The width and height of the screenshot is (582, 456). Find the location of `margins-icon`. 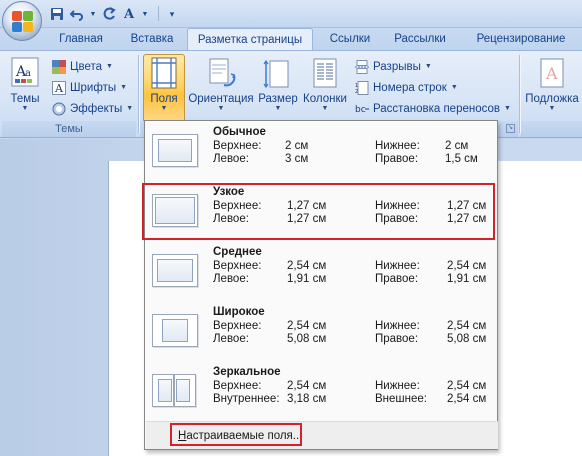

margins-icon is located at coordinates (164, 73).